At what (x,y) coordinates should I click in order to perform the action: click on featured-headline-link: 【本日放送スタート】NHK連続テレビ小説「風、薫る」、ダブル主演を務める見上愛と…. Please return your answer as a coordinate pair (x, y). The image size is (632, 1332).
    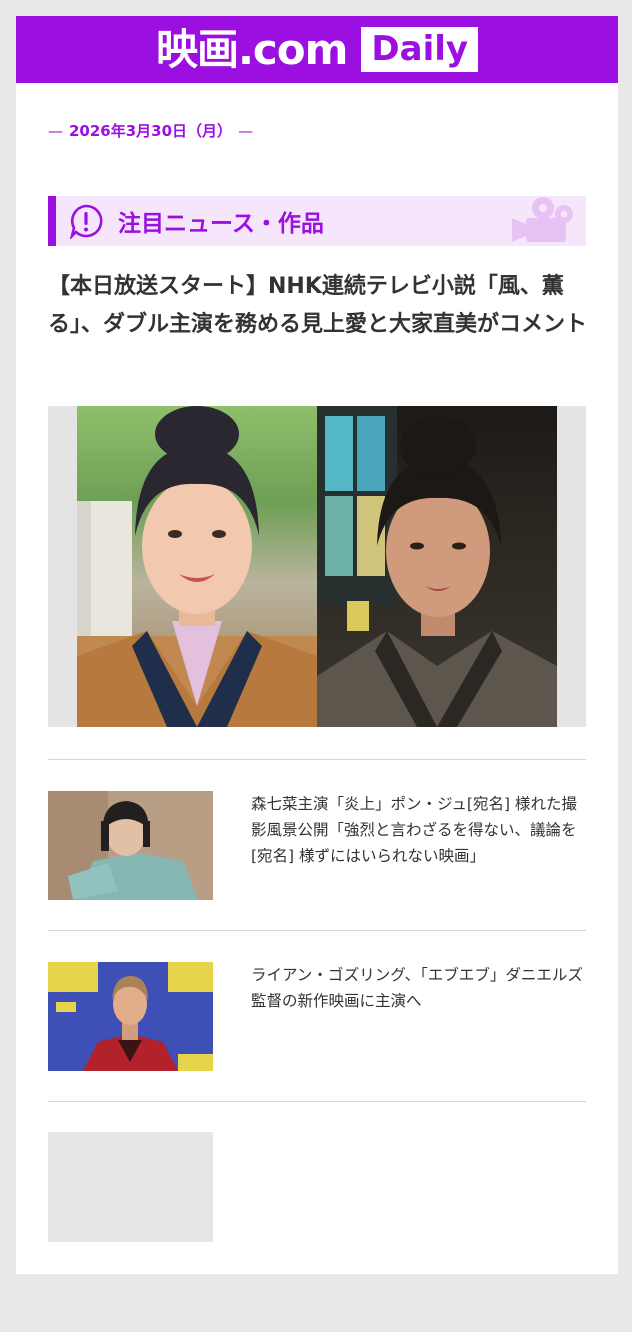
    Looking at the image, I should click on (318, 306).